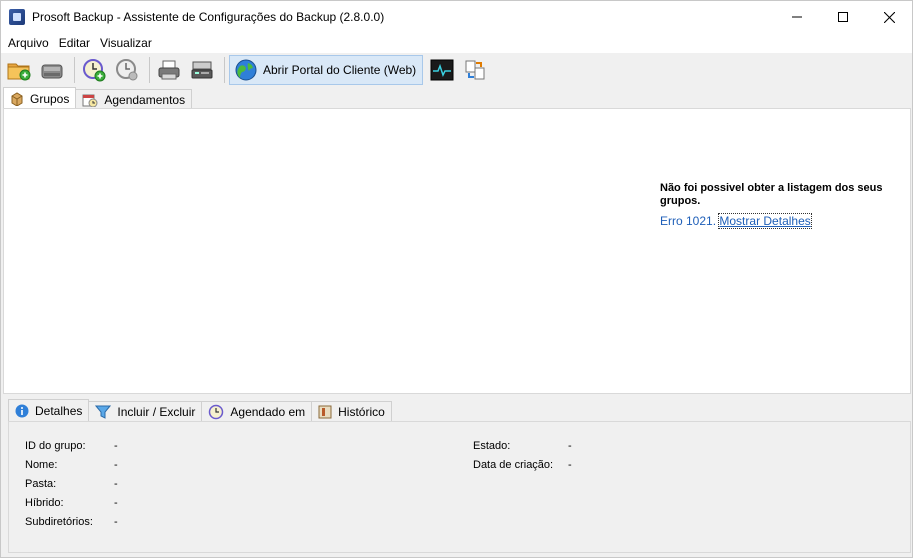 The image size is (913, 558). What do you see at coordinates (55, 446) in the screenshot?
I see `field-label: ID do grupo:` at bounding box center [55, 446].